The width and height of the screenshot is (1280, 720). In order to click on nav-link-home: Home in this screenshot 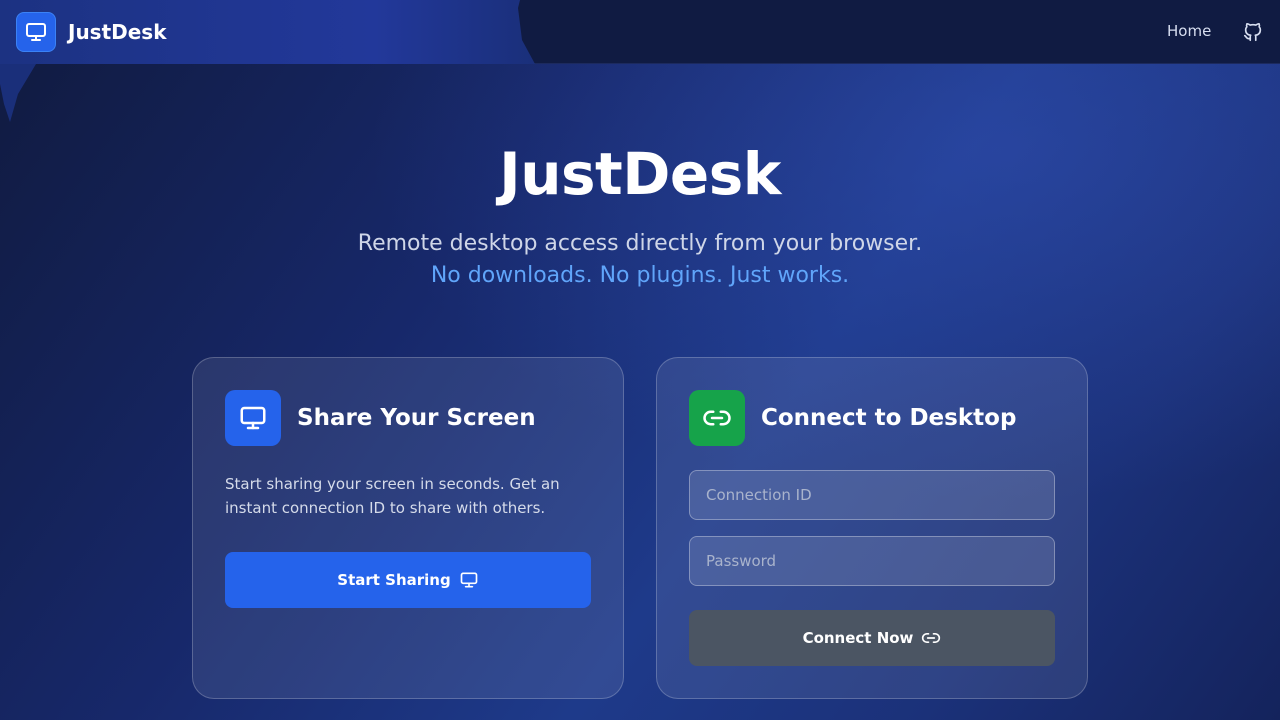, I will do `click(1189, 31)`.